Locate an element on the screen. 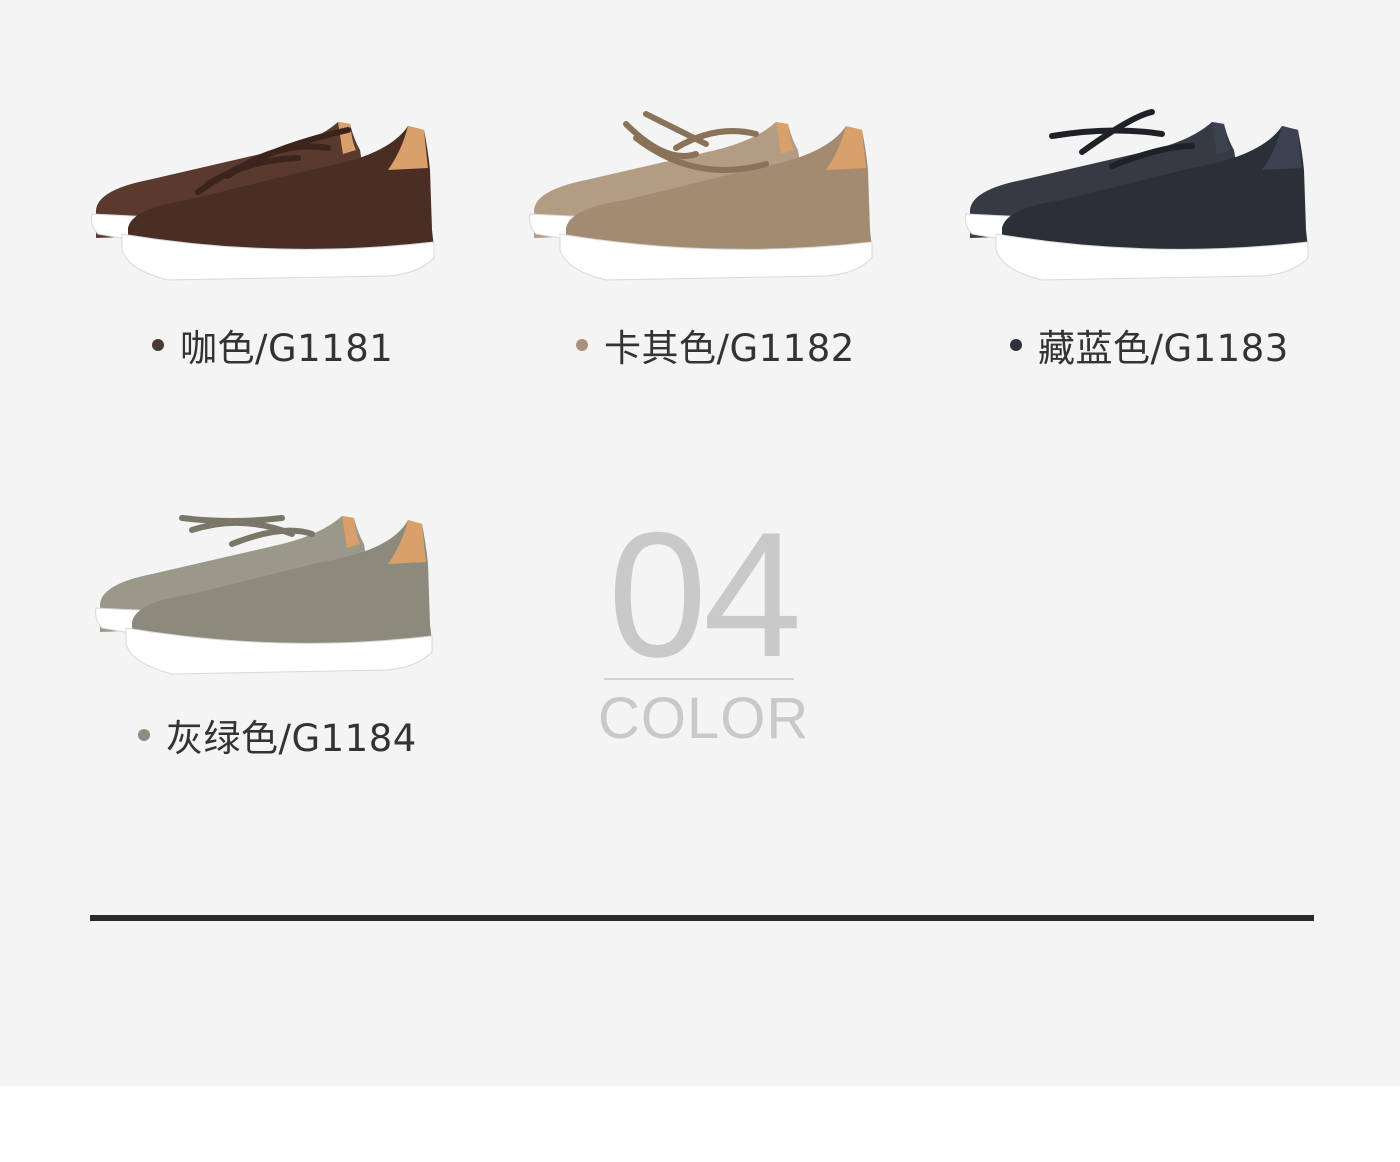  shoe-image-khaki is located at coordinates (701, 196).